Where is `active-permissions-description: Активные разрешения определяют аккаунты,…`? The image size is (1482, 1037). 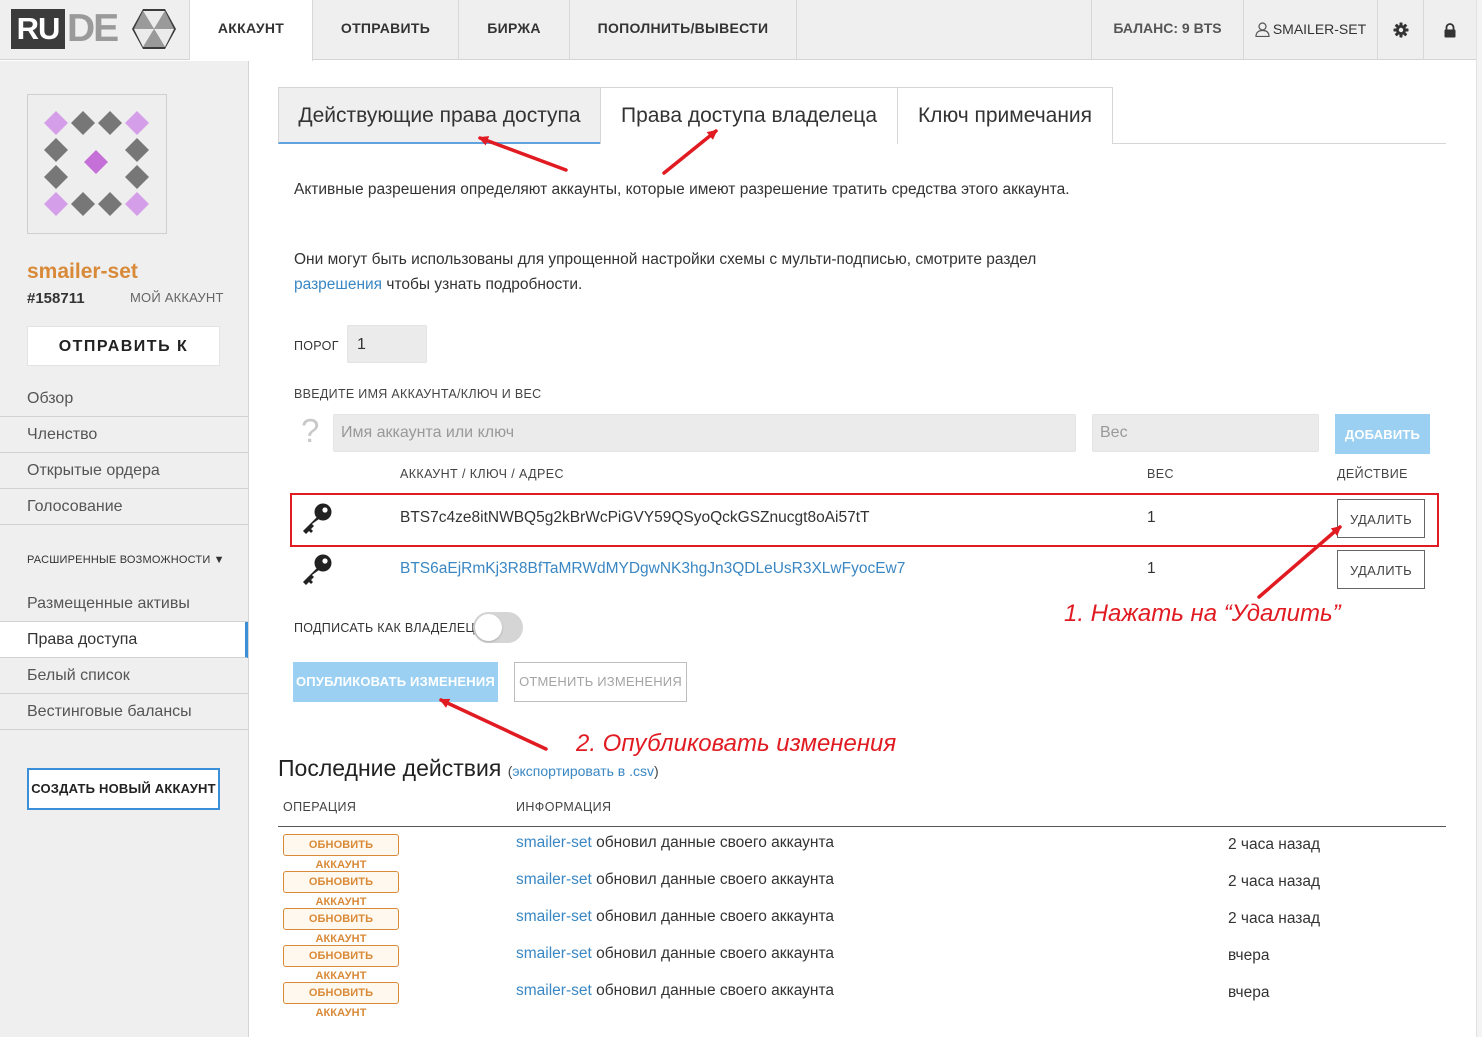 active-permissions-description: Активные разрешения определяют аккаунты,… is located at coordinates (682, 189).